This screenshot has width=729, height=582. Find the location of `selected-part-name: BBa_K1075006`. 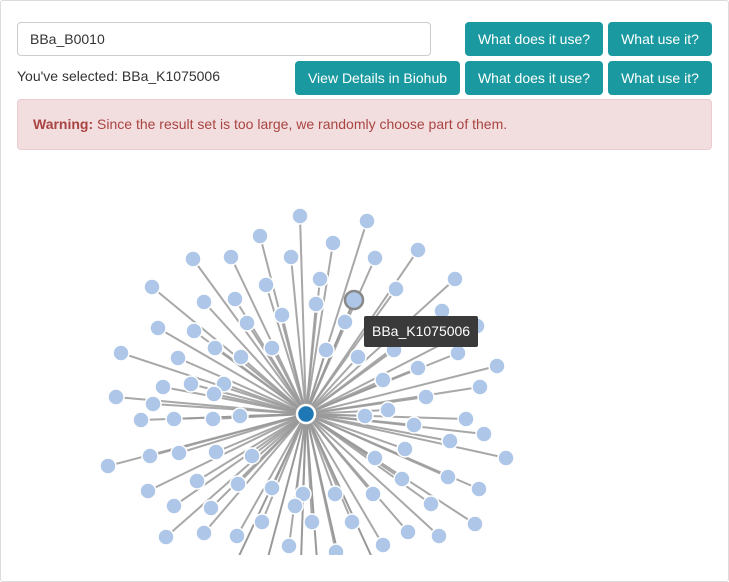

selected-part-name: BBa_K1075006 is located at coordinates (170, 76).